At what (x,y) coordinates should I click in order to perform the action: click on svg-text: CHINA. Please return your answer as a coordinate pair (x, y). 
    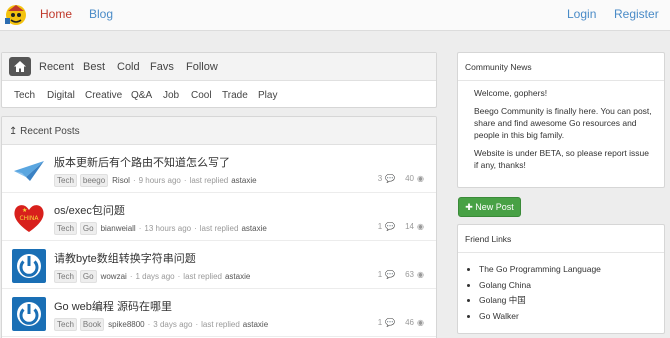
    Looking at the image, I should click on (29, 218).